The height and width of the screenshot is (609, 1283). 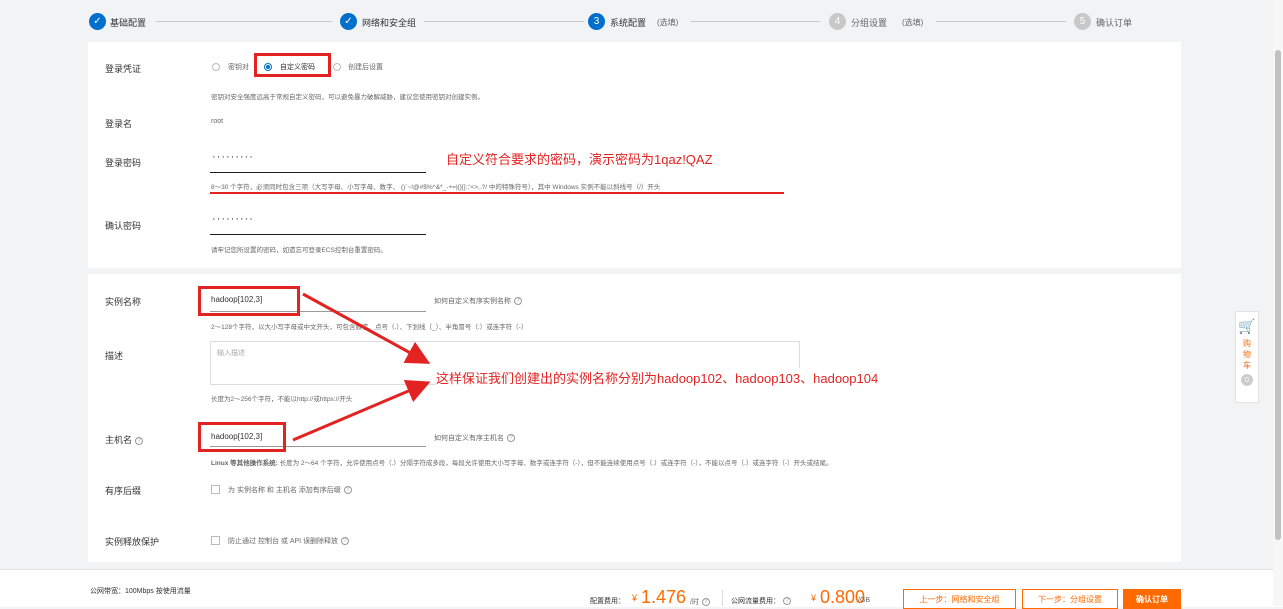 I want to click on cart-float: 🛒 购物车 0, so click(x=1247, y=357).